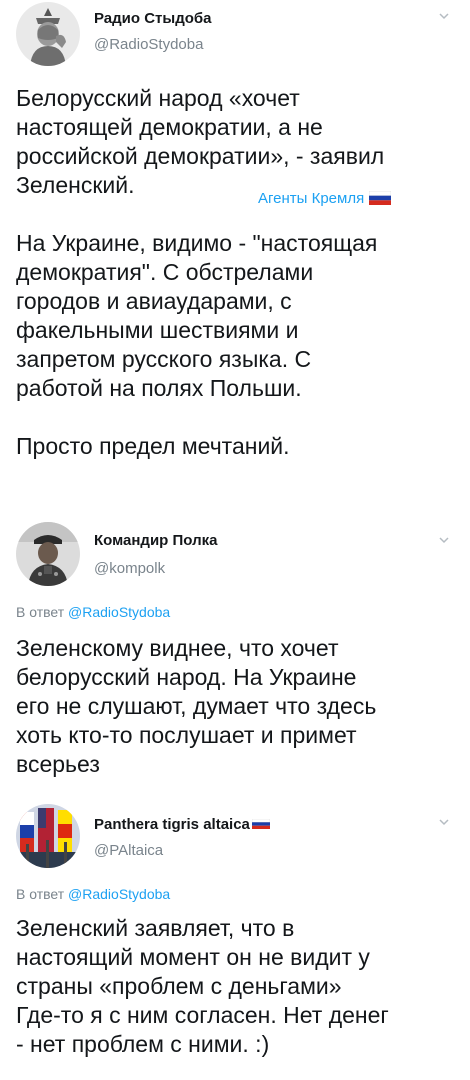  What do you see at coordinates (153, 18) in the screenshot?
I see `author-name: Радио Стыдоба` at bounding box center [153, 18].